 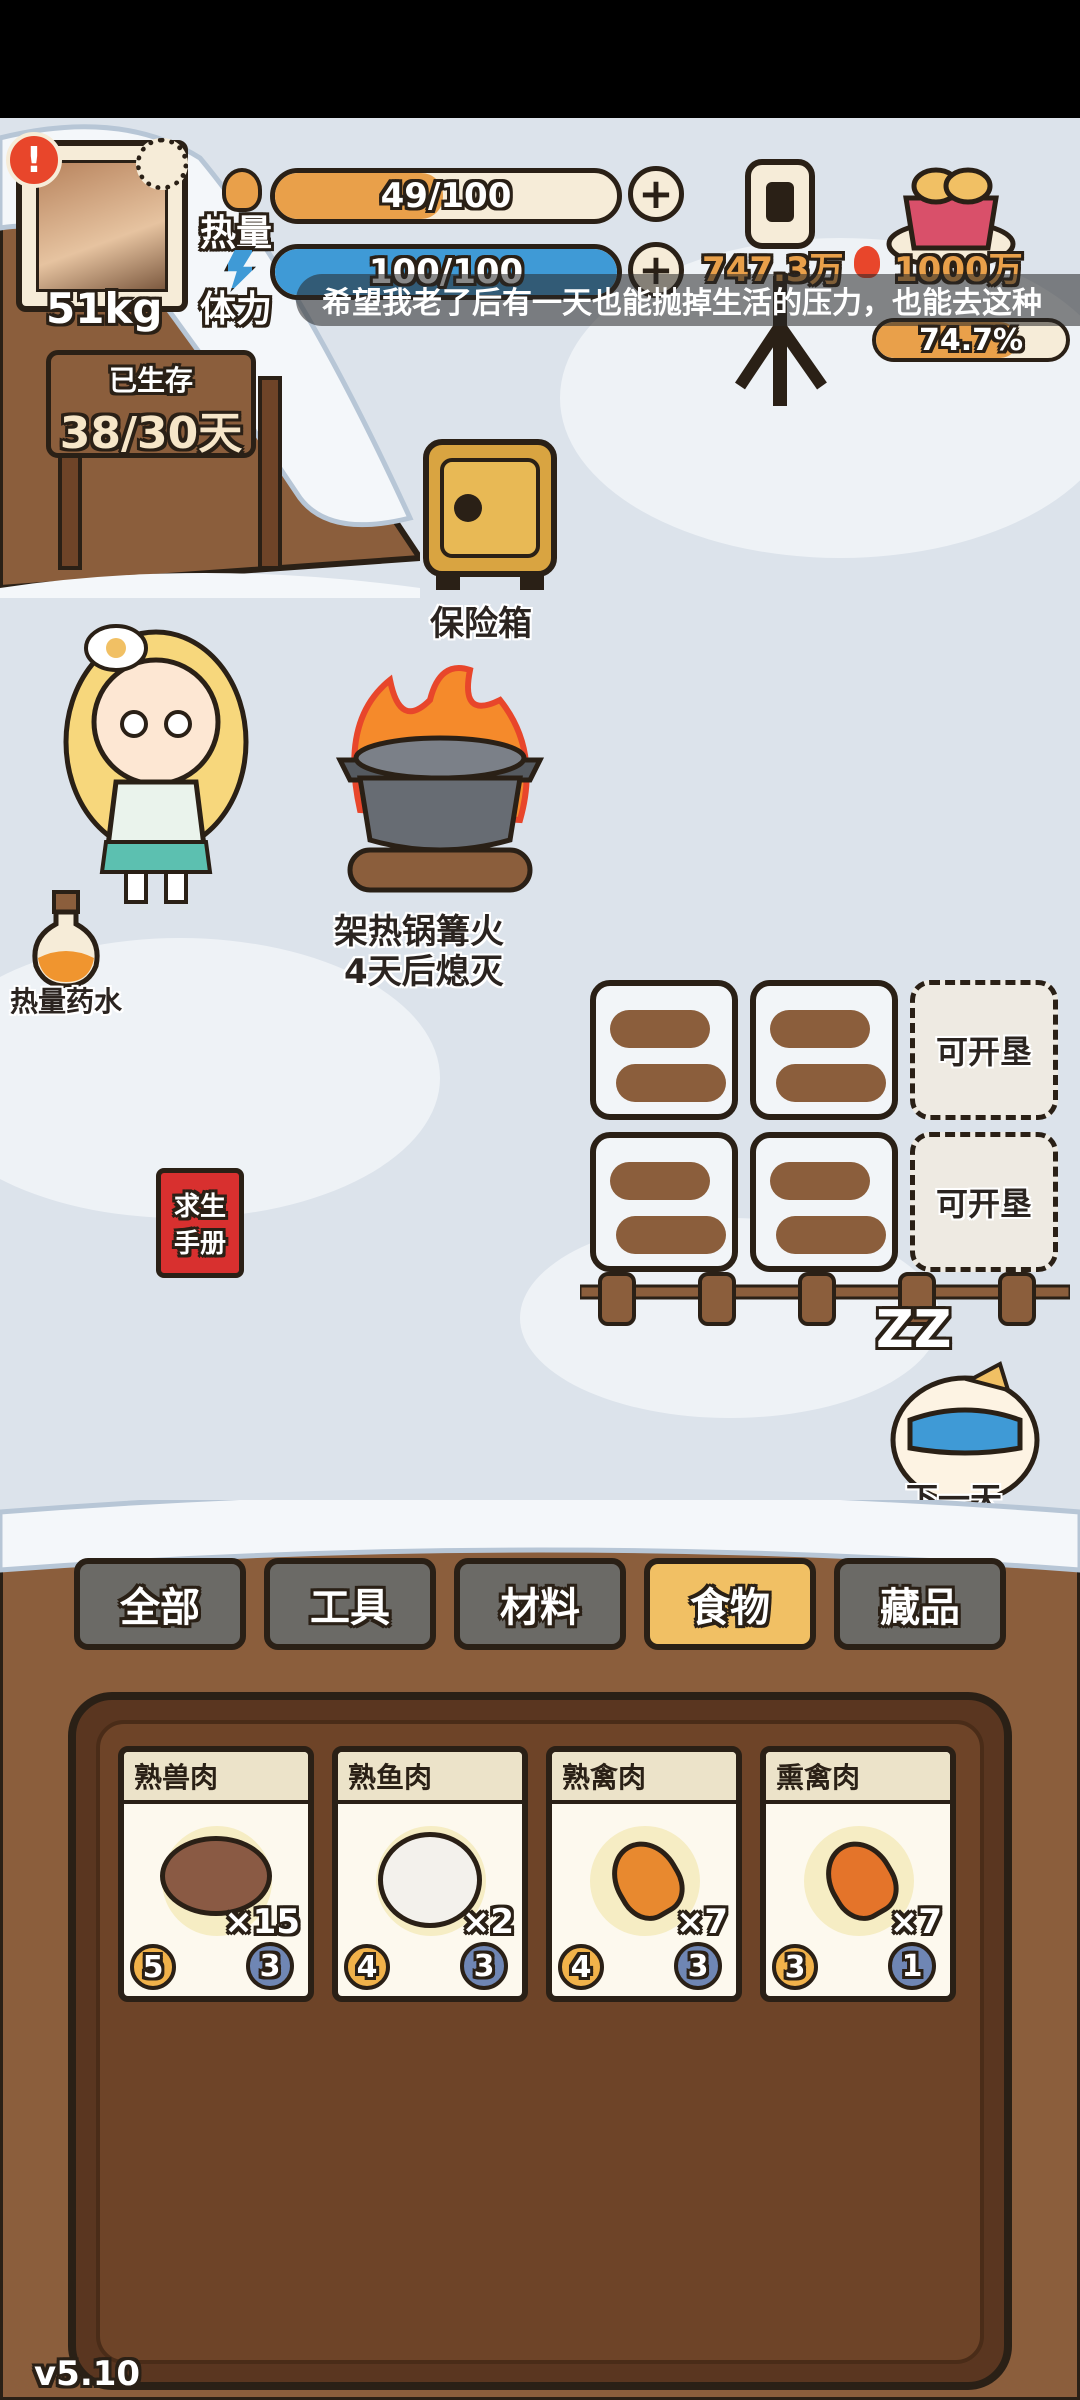 I want to click on item-name: 熟鱼肉, so click(x=430, y=1778).